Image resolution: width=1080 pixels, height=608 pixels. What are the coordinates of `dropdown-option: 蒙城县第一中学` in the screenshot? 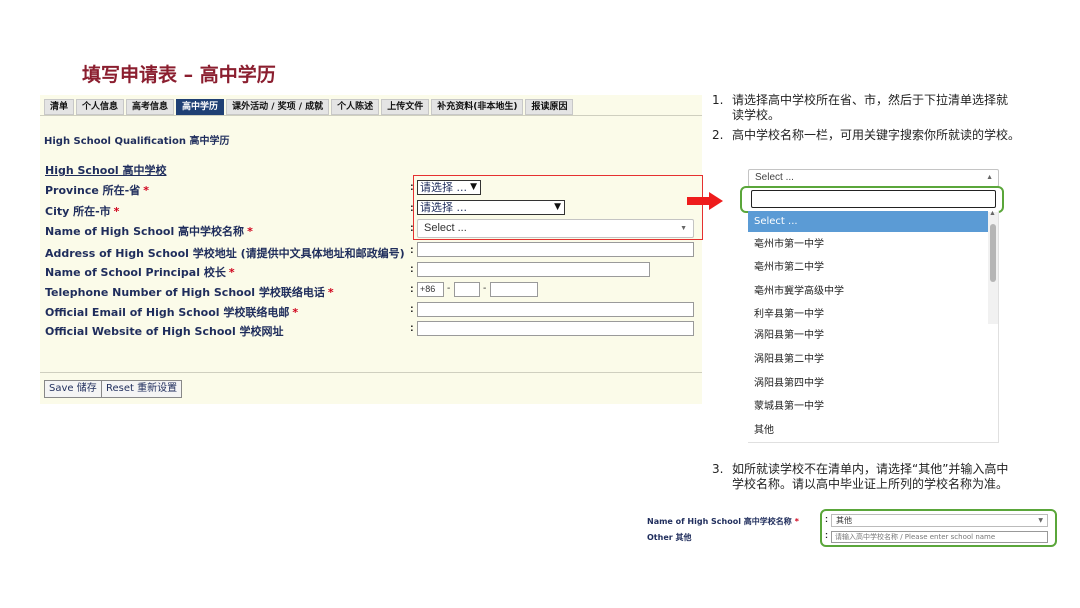 It's located at (868, 406).